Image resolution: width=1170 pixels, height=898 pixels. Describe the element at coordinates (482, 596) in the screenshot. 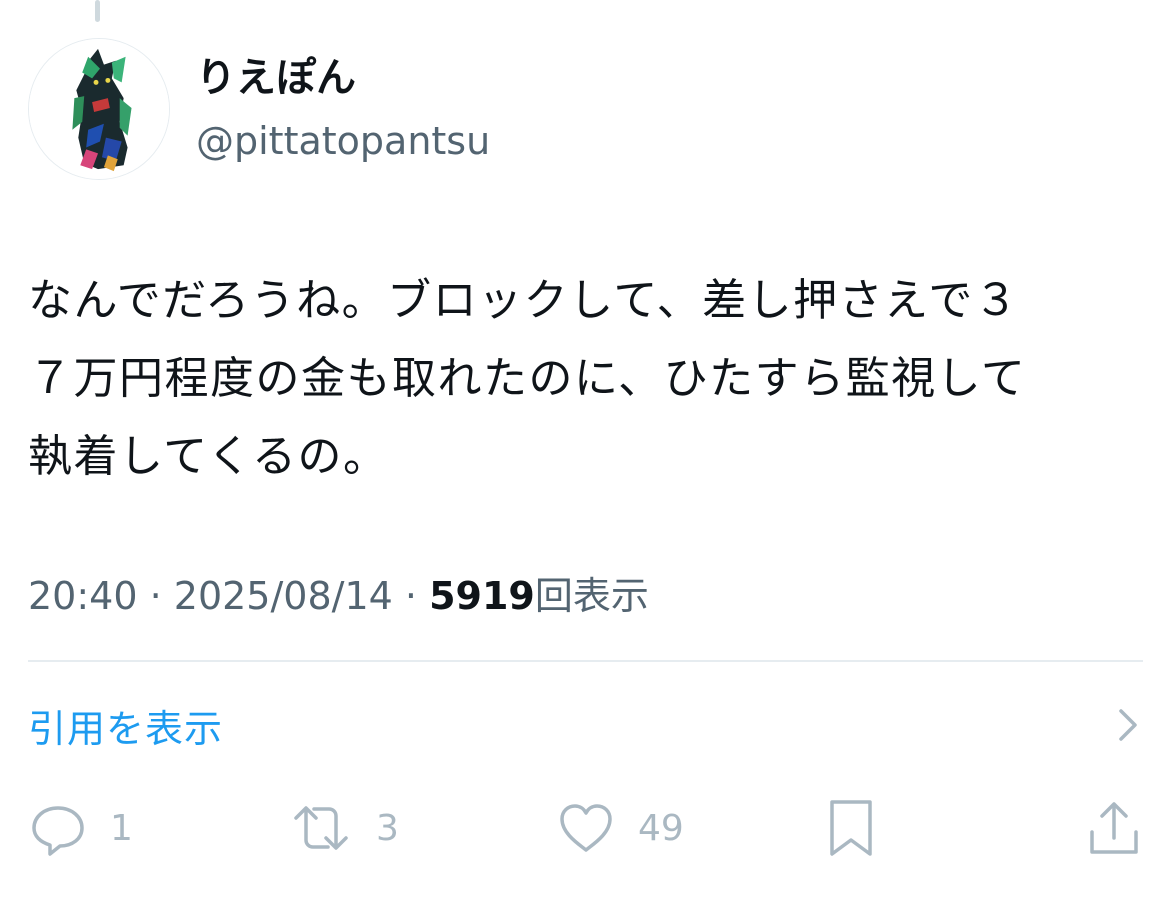

I see `views-count: 5919` at that location.